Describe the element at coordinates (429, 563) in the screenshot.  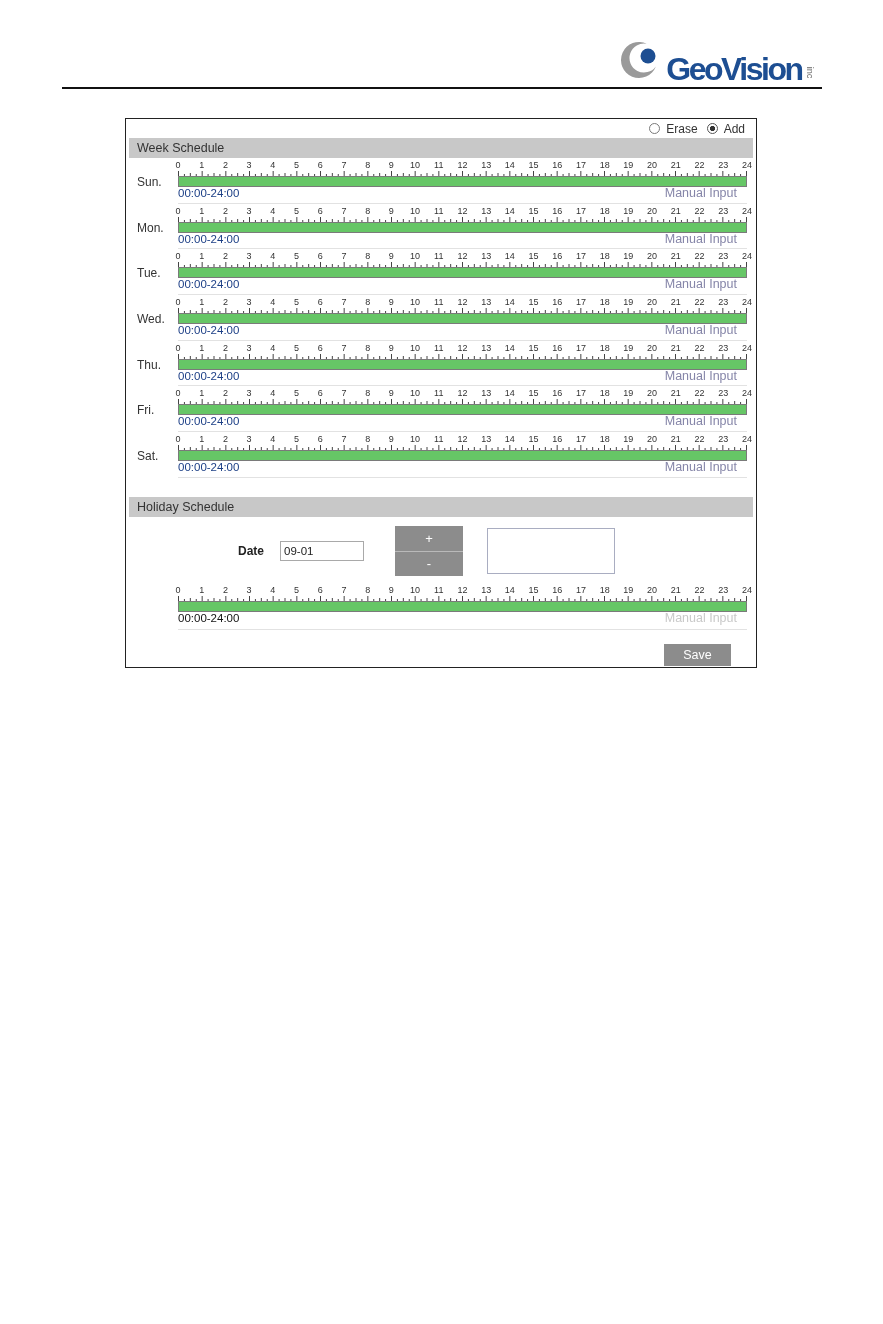
I see `minus-button: -` at that location.